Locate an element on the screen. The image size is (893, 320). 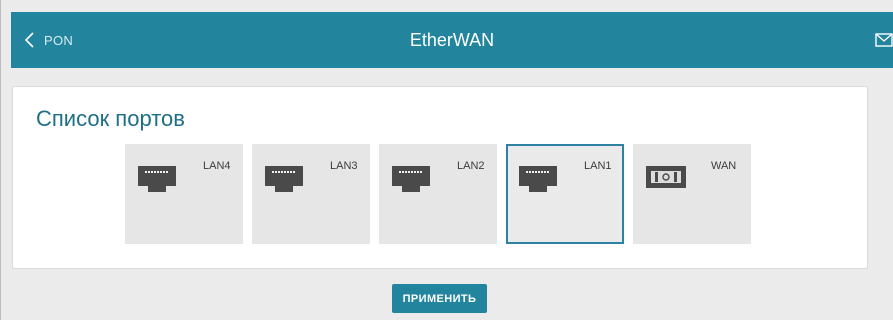
page-title: EtherWAN is located at coordinates (452, 40).